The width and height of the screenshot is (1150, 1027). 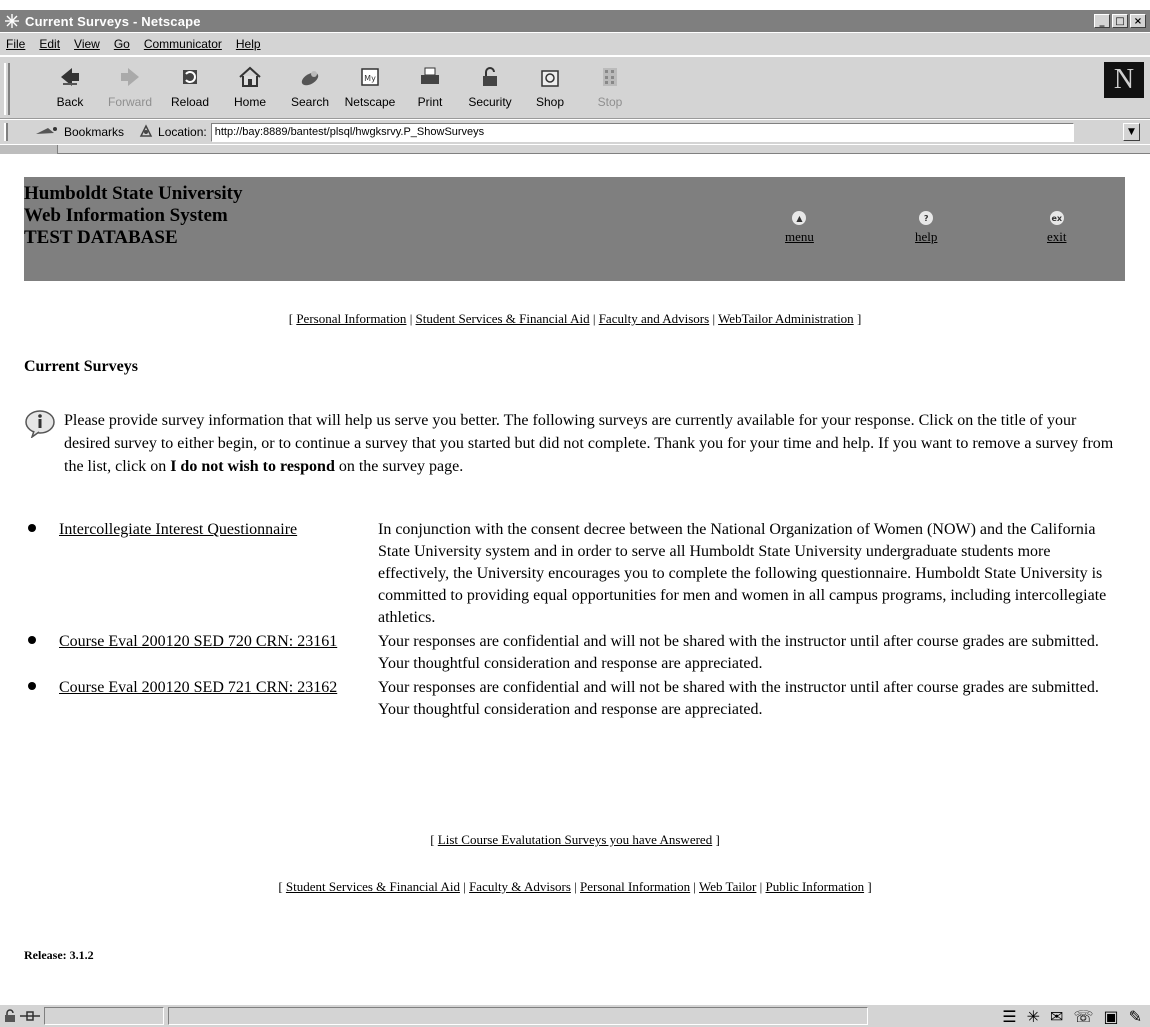 I want to click on menu-bar: File Edit View Go Communicator Help, so click(x=575, y=44).